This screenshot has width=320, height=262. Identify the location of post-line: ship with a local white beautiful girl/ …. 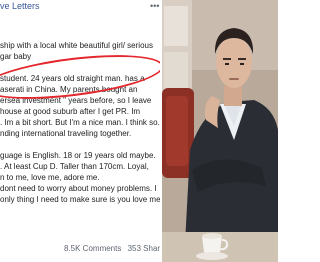
(76, 45).